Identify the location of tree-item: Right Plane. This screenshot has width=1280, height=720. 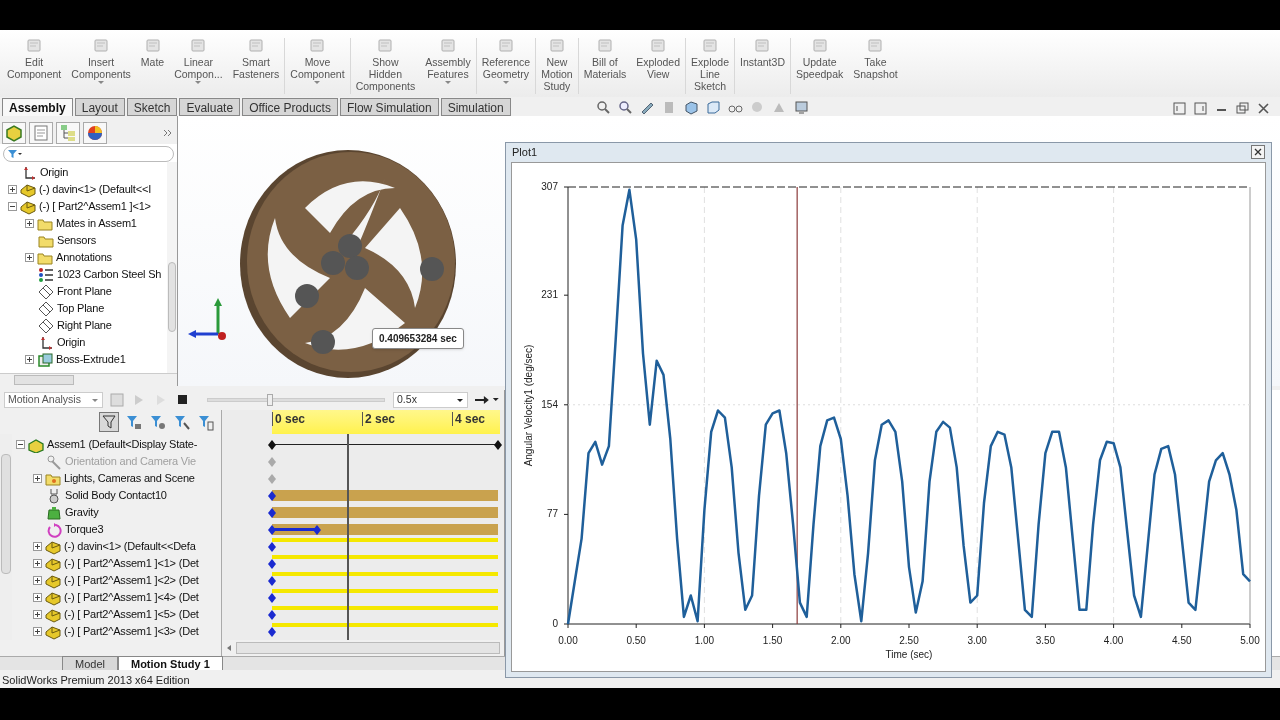
(84, 325).